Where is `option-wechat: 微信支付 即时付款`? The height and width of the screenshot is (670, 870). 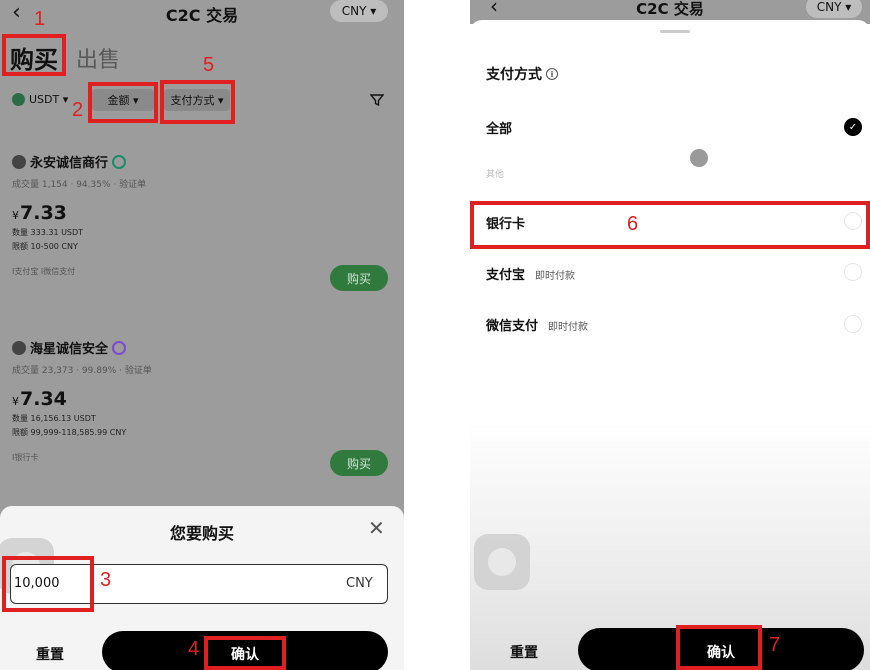 option-wechat: 微信支付 即时付款 is located at coordinates (537, 324).